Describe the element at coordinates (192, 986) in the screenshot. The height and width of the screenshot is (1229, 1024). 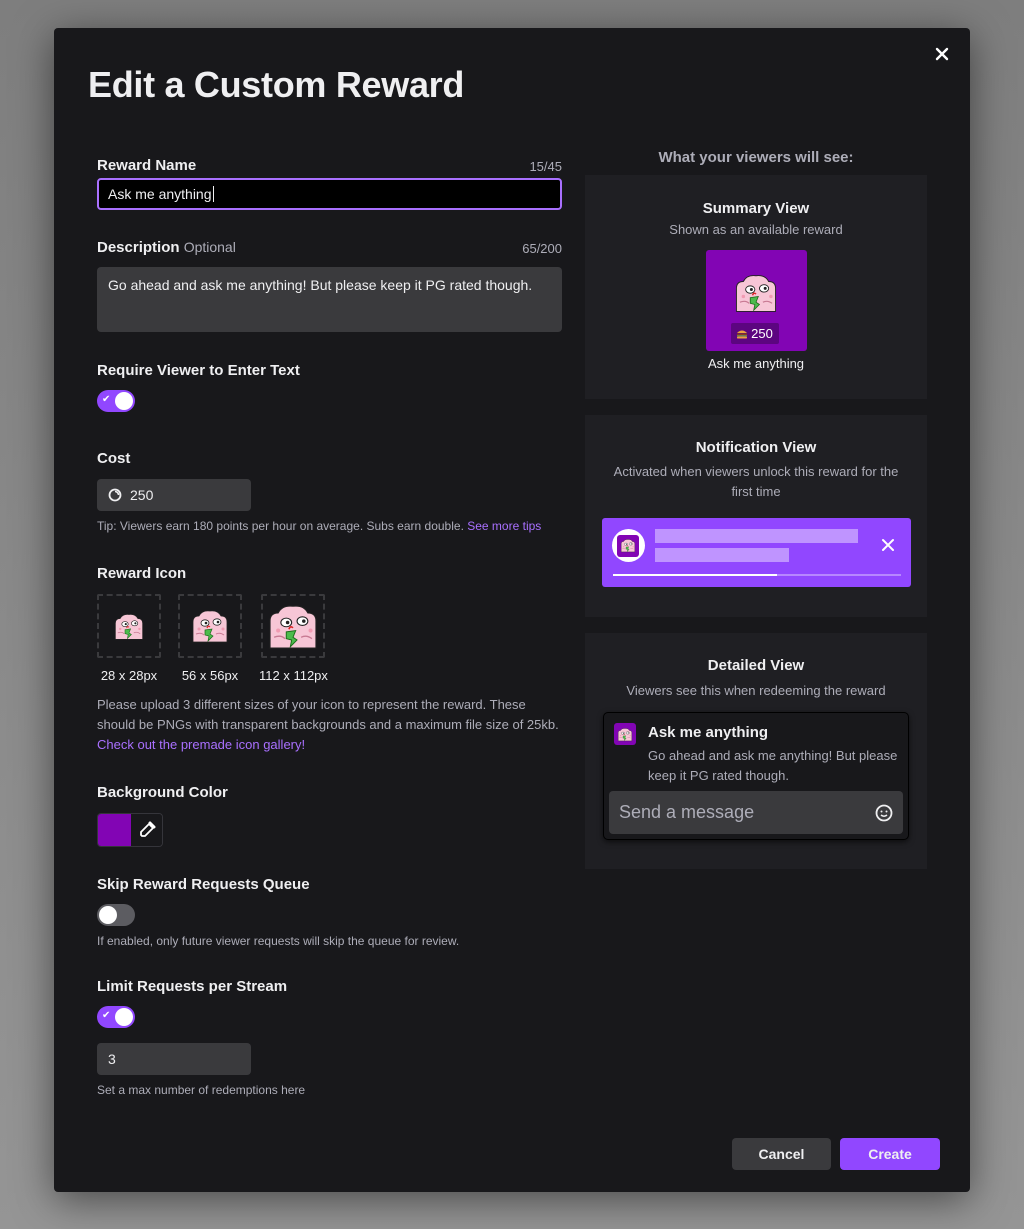
I see `limit-per-stream-label: Limit Requests per Stream` at that location.